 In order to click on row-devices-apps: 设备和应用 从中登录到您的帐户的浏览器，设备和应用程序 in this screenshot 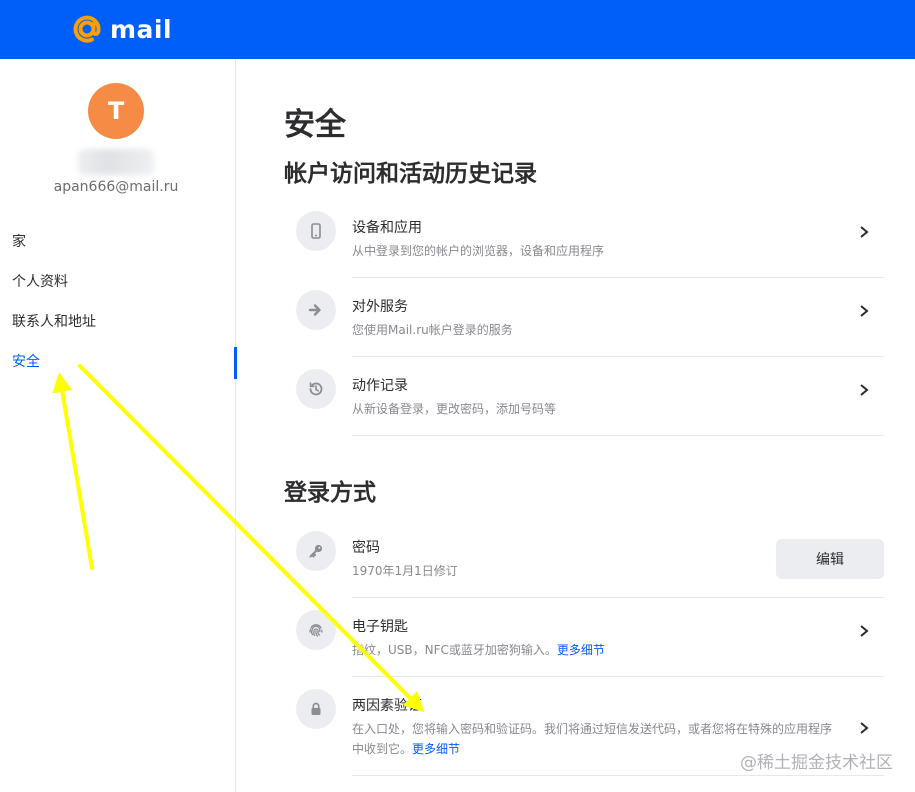, I will do `click(590, 238)`.